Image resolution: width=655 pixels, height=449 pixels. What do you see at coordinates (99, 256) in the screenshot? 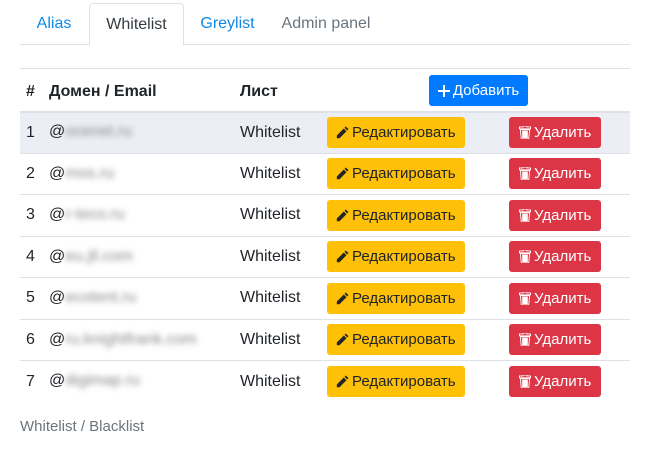
I see `domain-blurred: eu.jll.com` at bounding box center [99, 256].